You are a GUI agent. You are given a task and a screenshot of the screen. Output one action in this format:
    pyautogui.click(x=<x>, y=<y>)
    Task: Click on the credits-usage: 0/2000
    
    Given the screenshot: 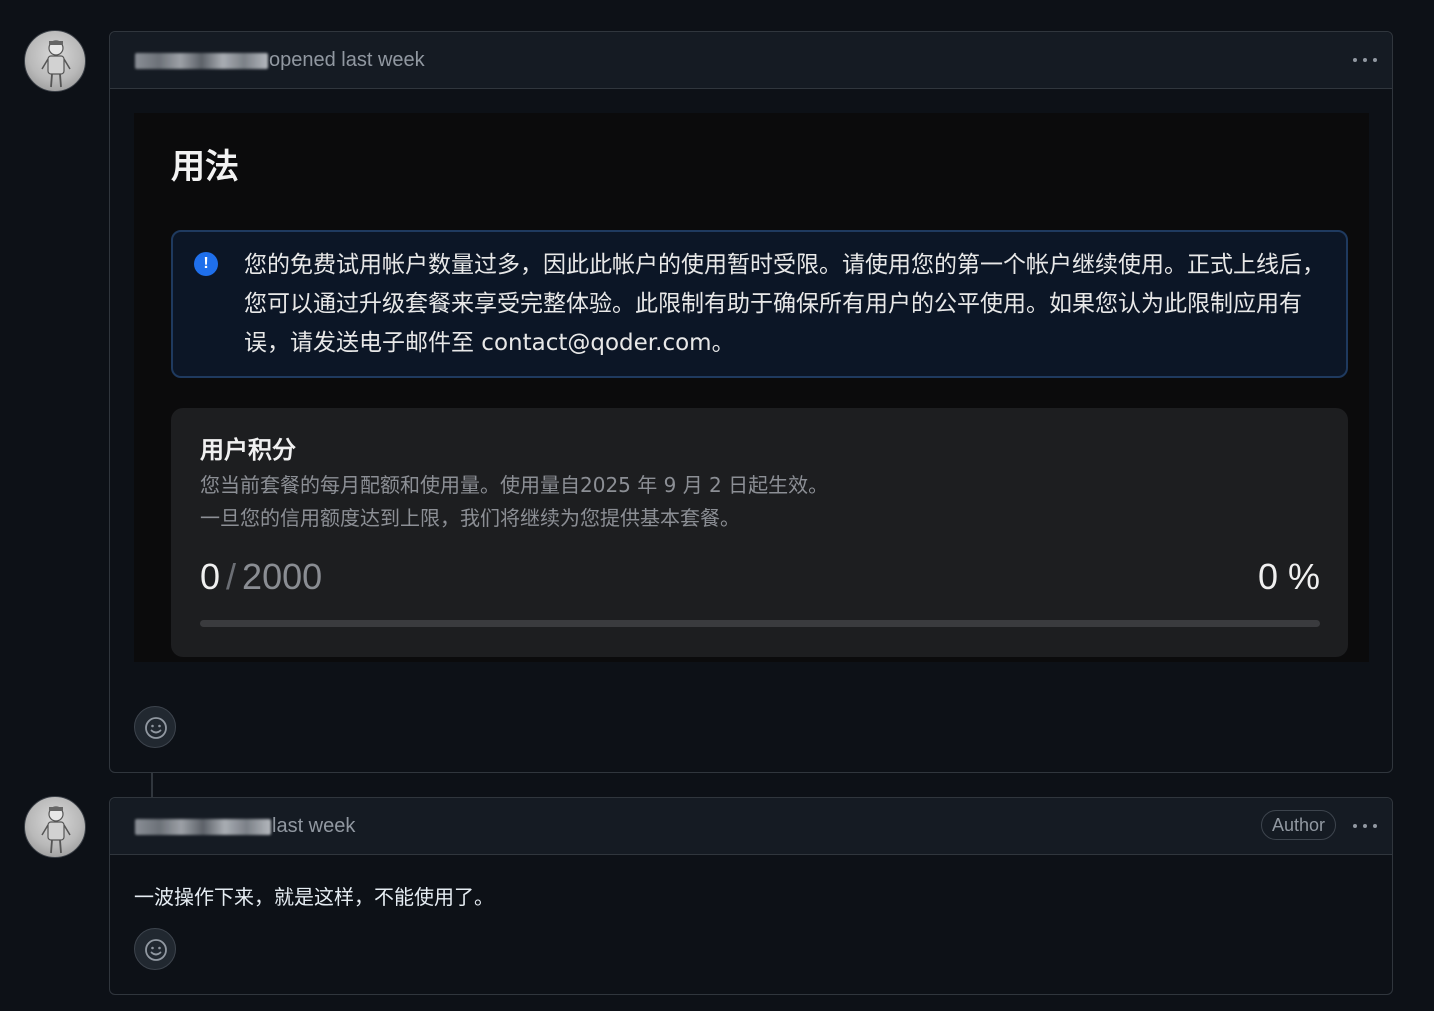 What is the action you would take?
    pyautogui.click(x=261, y=577)
    